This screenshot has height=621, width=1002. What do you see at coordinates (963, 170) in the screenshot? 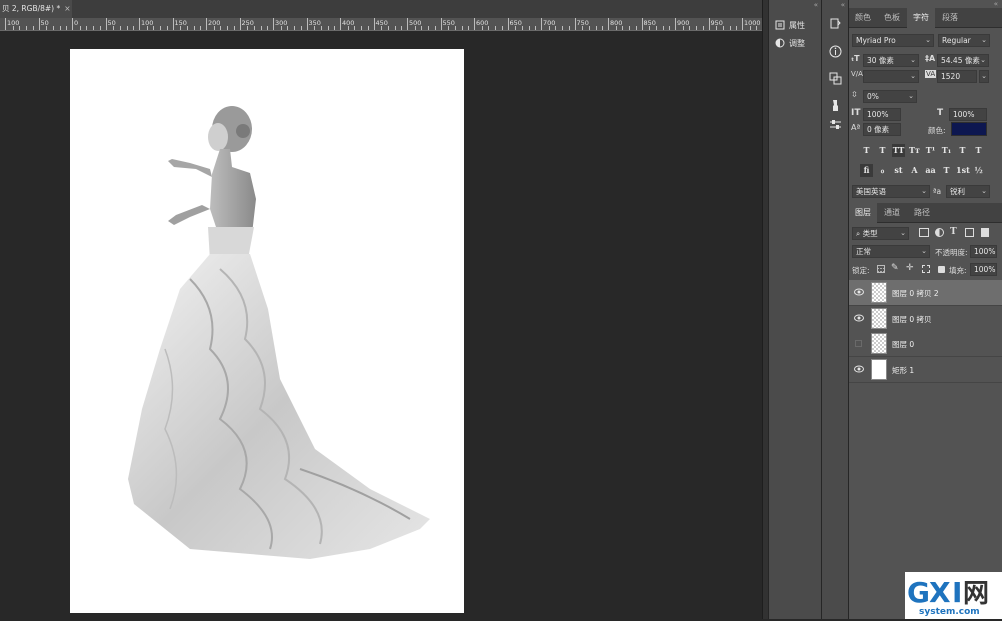
I see `opentype-button-6: 1st` at bounding box center [963, 170].